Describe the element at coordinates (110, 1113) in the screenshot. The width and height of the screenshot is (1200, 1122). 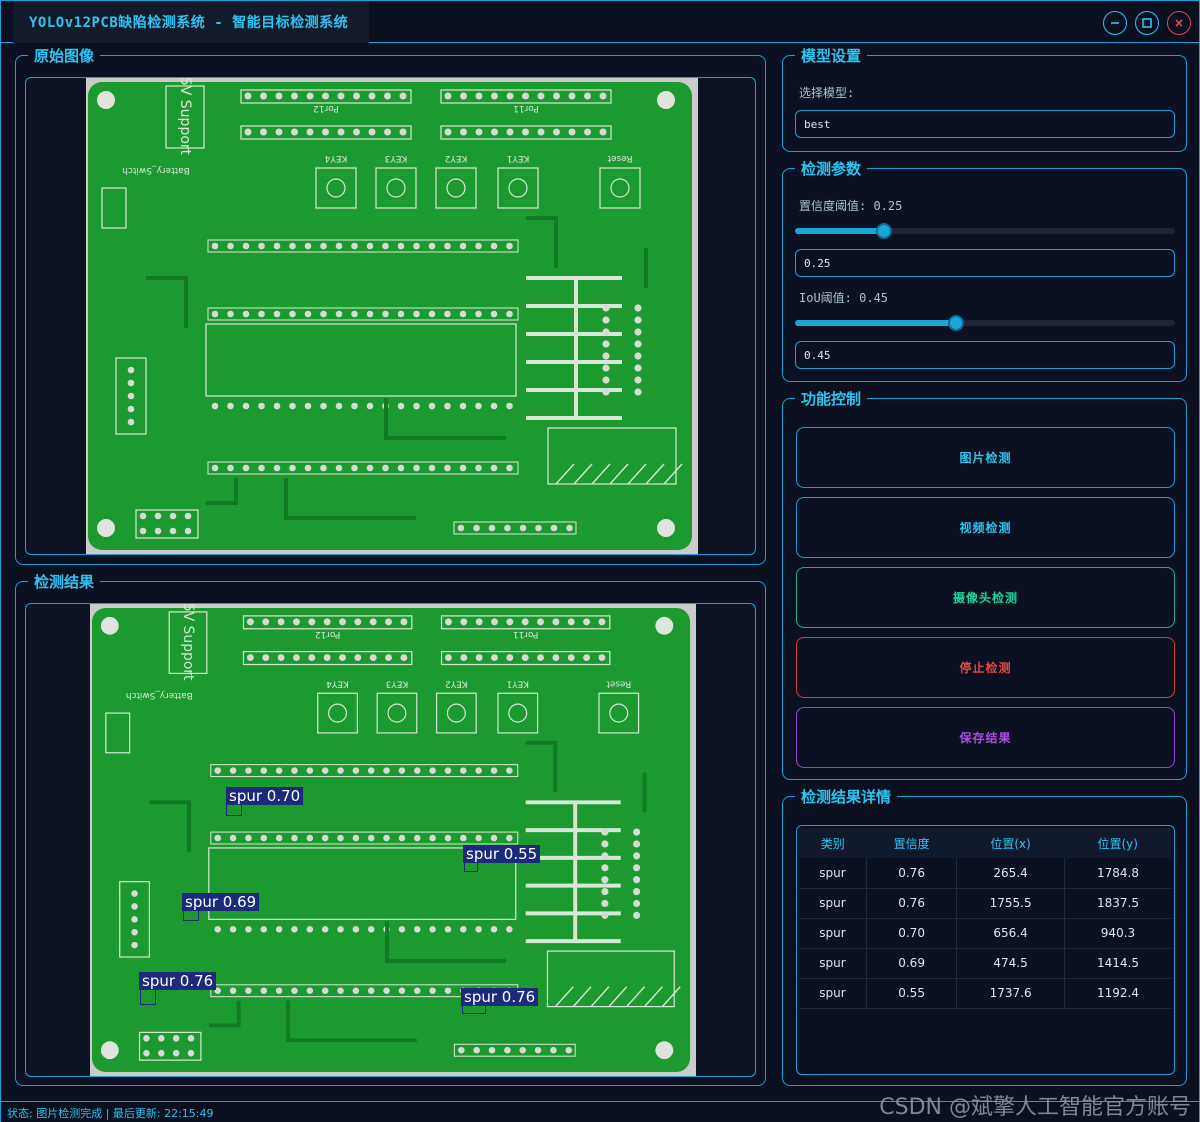
I see `status-text: 状态: 图片检测完成 | 最后更新: 22:15:49` at that location.